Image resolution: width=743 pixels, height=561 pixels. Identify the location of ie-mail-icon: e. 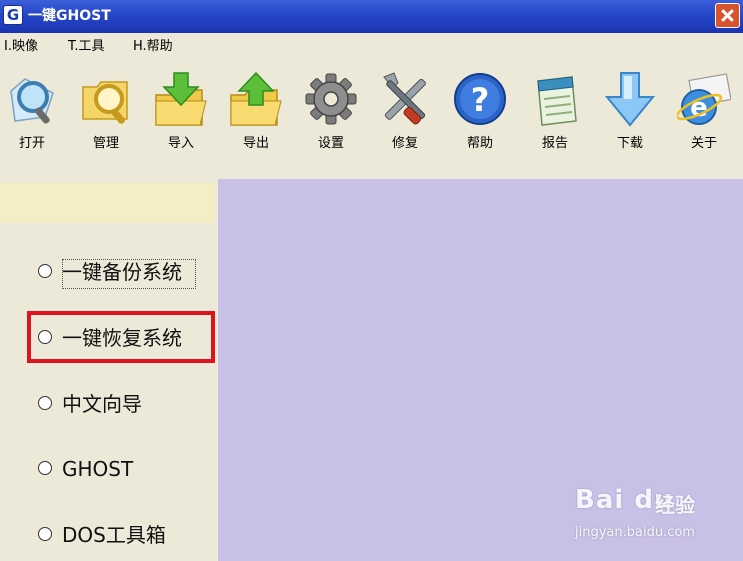
(704, 99).